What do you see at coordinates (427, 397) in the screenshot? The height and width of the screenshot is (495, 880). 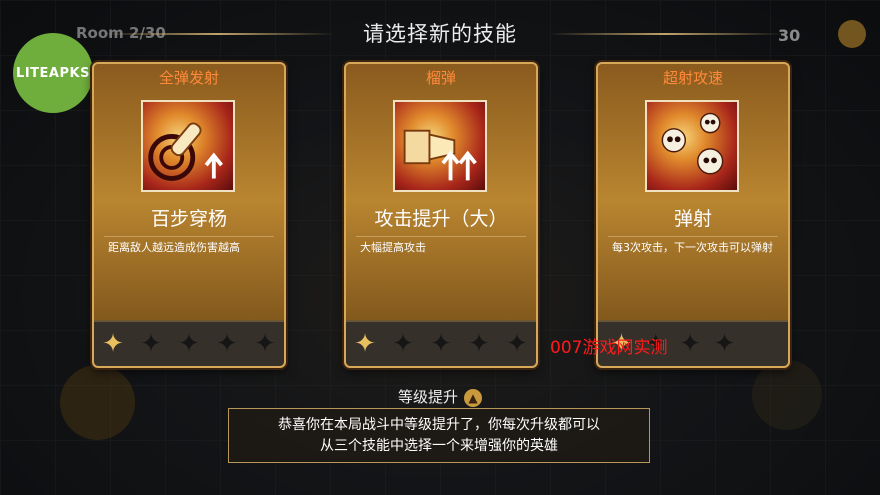 I see `level-up-title: 等级提升` at bounding box center [427, 397].